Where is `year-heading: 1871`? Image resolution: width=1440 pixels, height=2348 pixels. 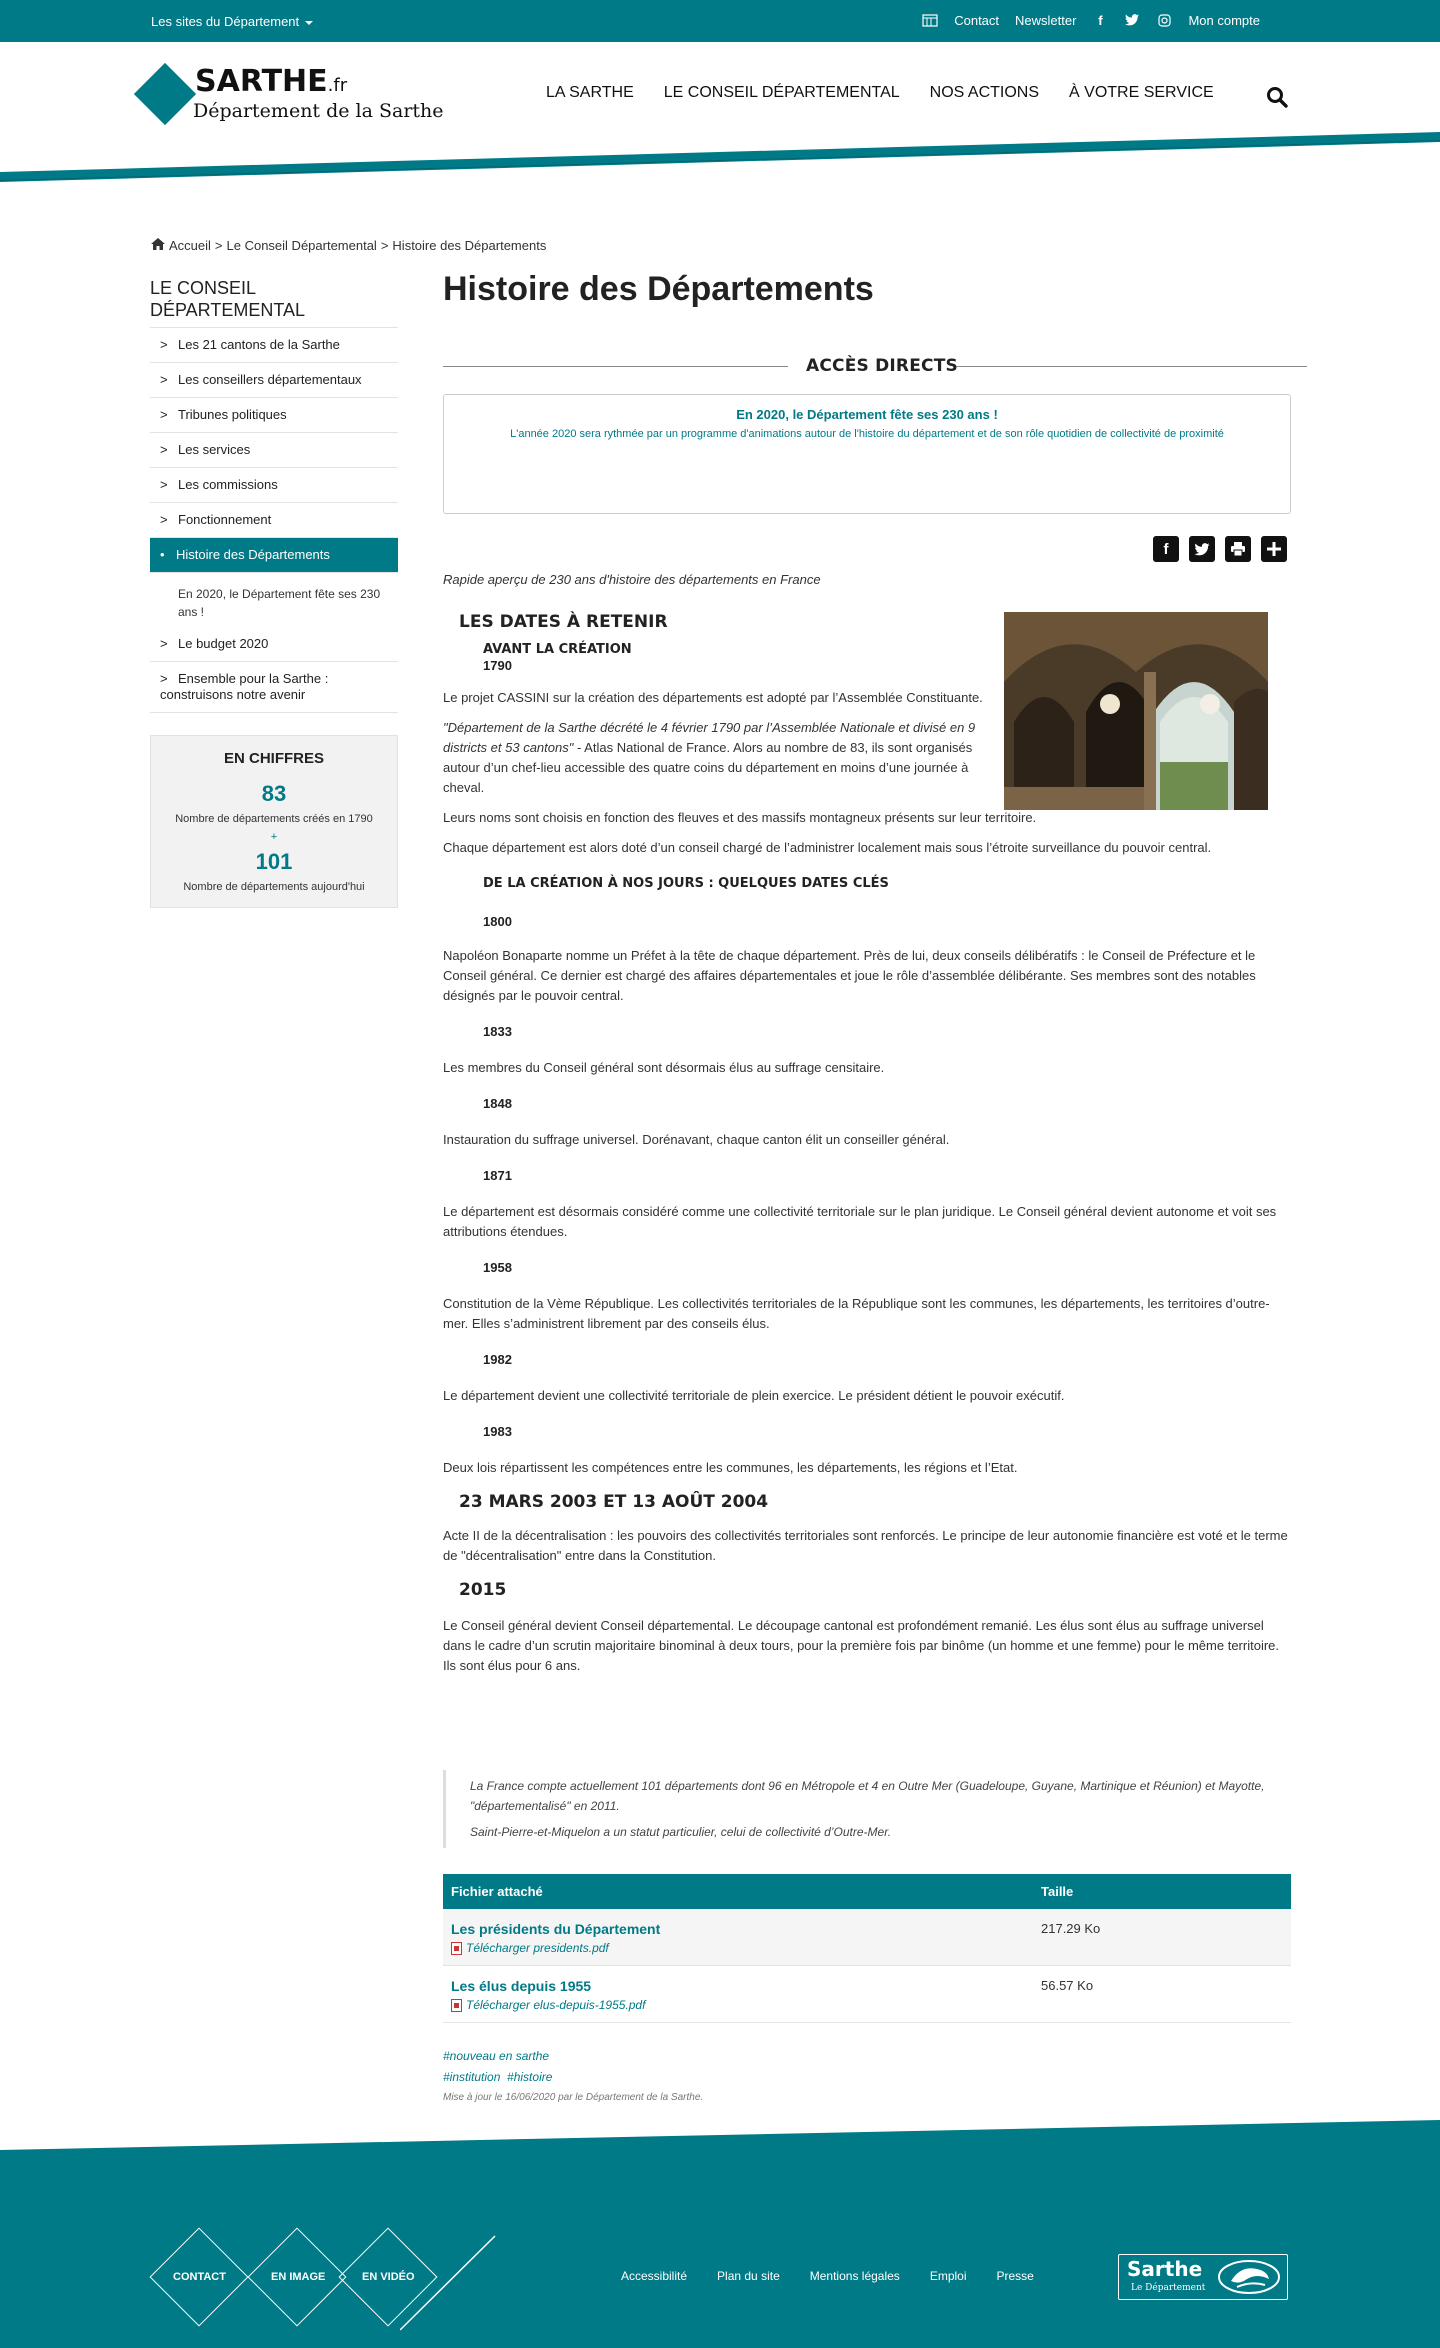 year-heading: 1871 is located at coordinates (497, 1175).